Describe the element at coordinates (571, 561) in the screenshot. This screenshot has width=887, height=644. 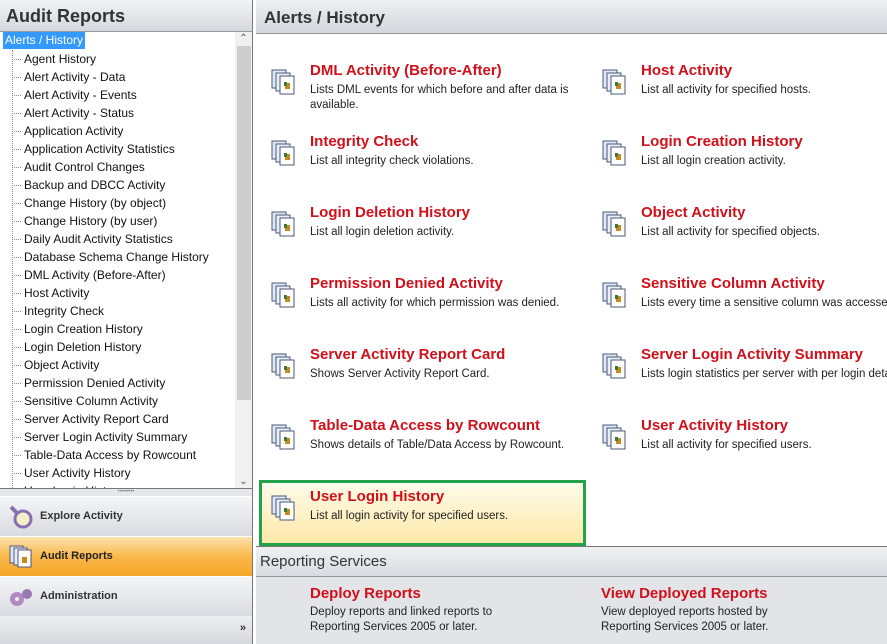
I see `reporting-services-header: Reporting Services` at that location.